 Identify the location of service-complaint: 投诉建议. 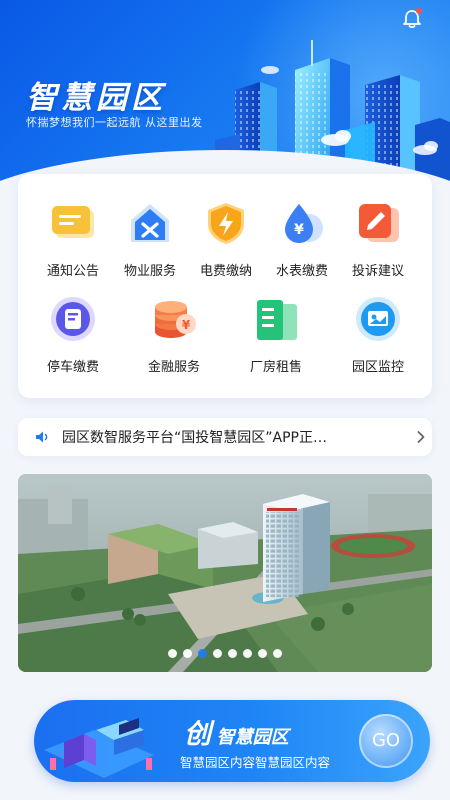
(378, 243).